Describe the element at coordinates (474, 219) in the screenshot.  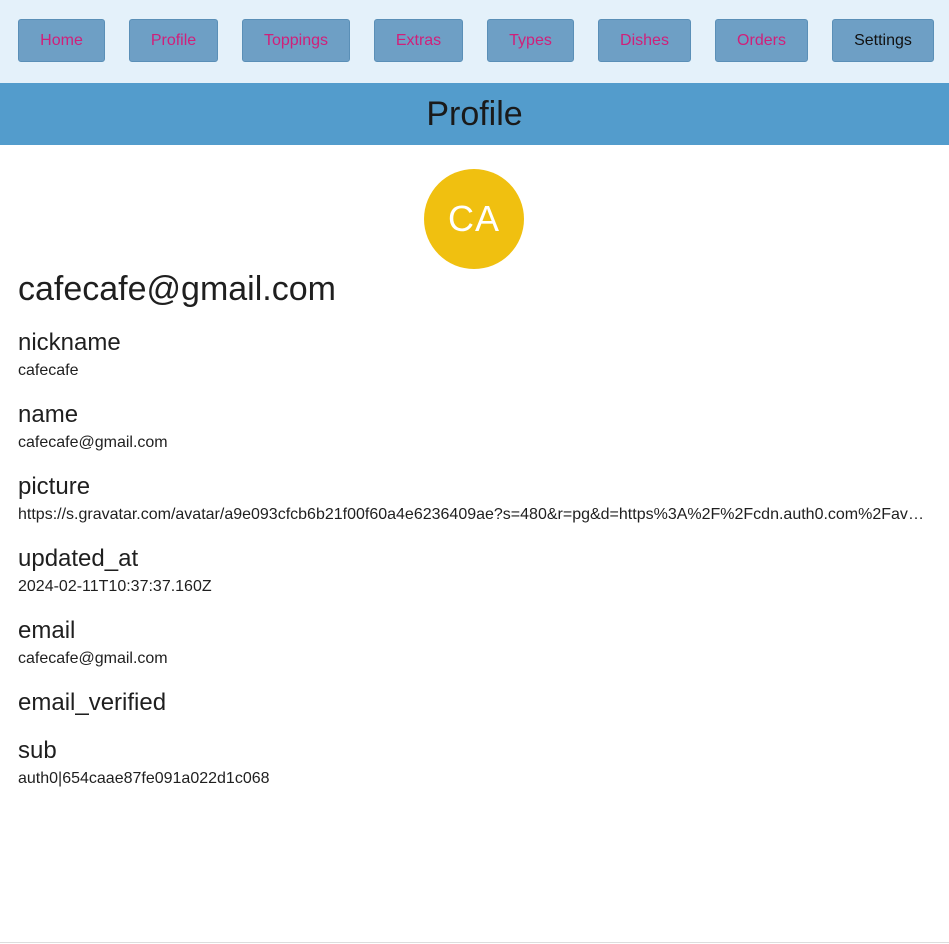
I see `avatar: CA` at that location.